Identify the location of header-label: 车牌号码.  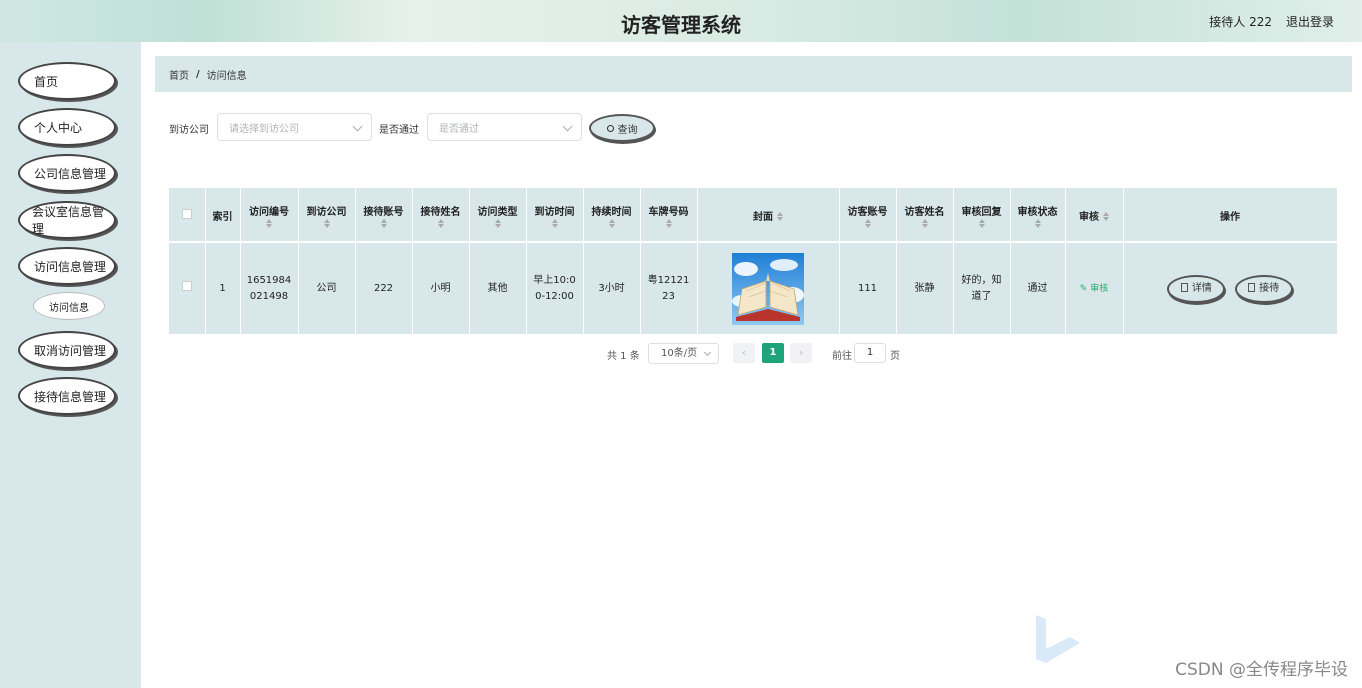
(668, 212).